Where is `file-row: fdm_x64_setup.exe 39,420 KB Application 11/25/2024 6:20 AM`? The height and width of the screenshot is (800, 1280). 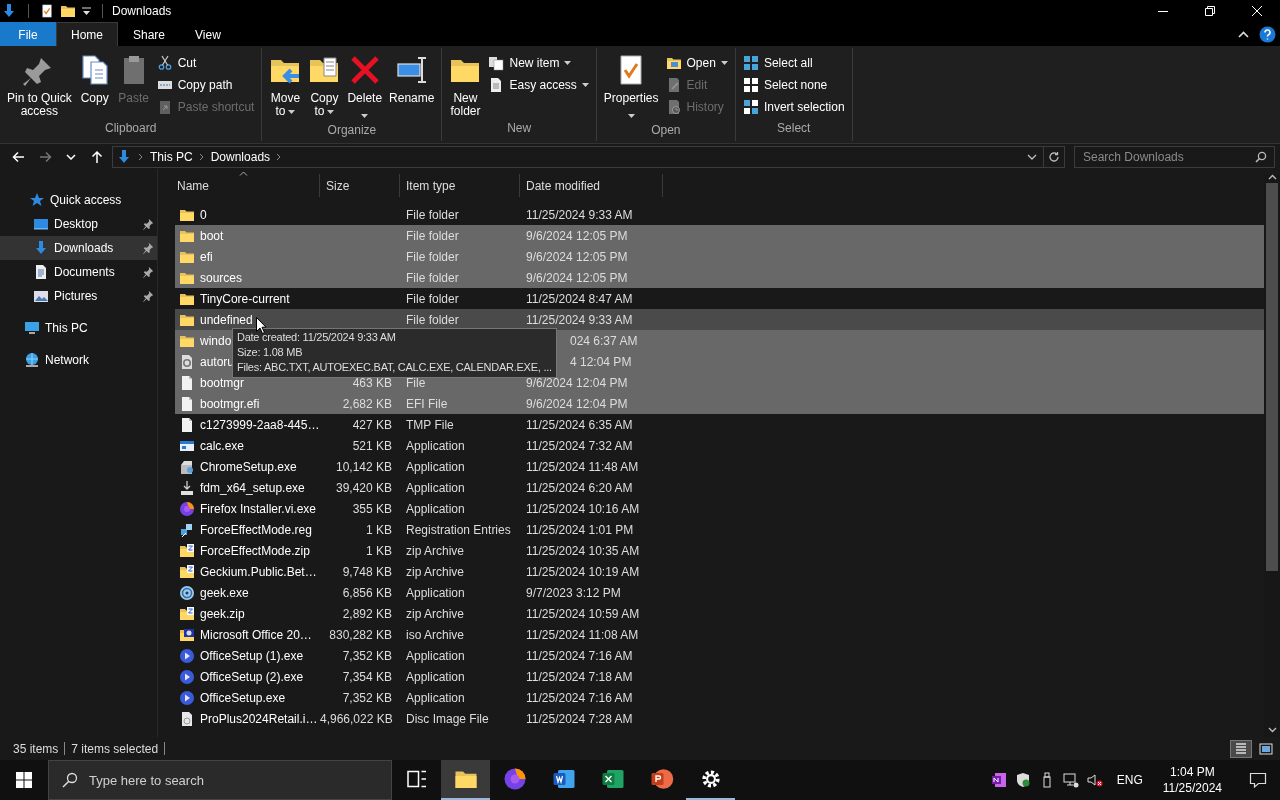
file-row: fdm_x64_setup.exe 39,420 KB Application 11/25/2024 6:20 AM is located at coordinates (719, 487).